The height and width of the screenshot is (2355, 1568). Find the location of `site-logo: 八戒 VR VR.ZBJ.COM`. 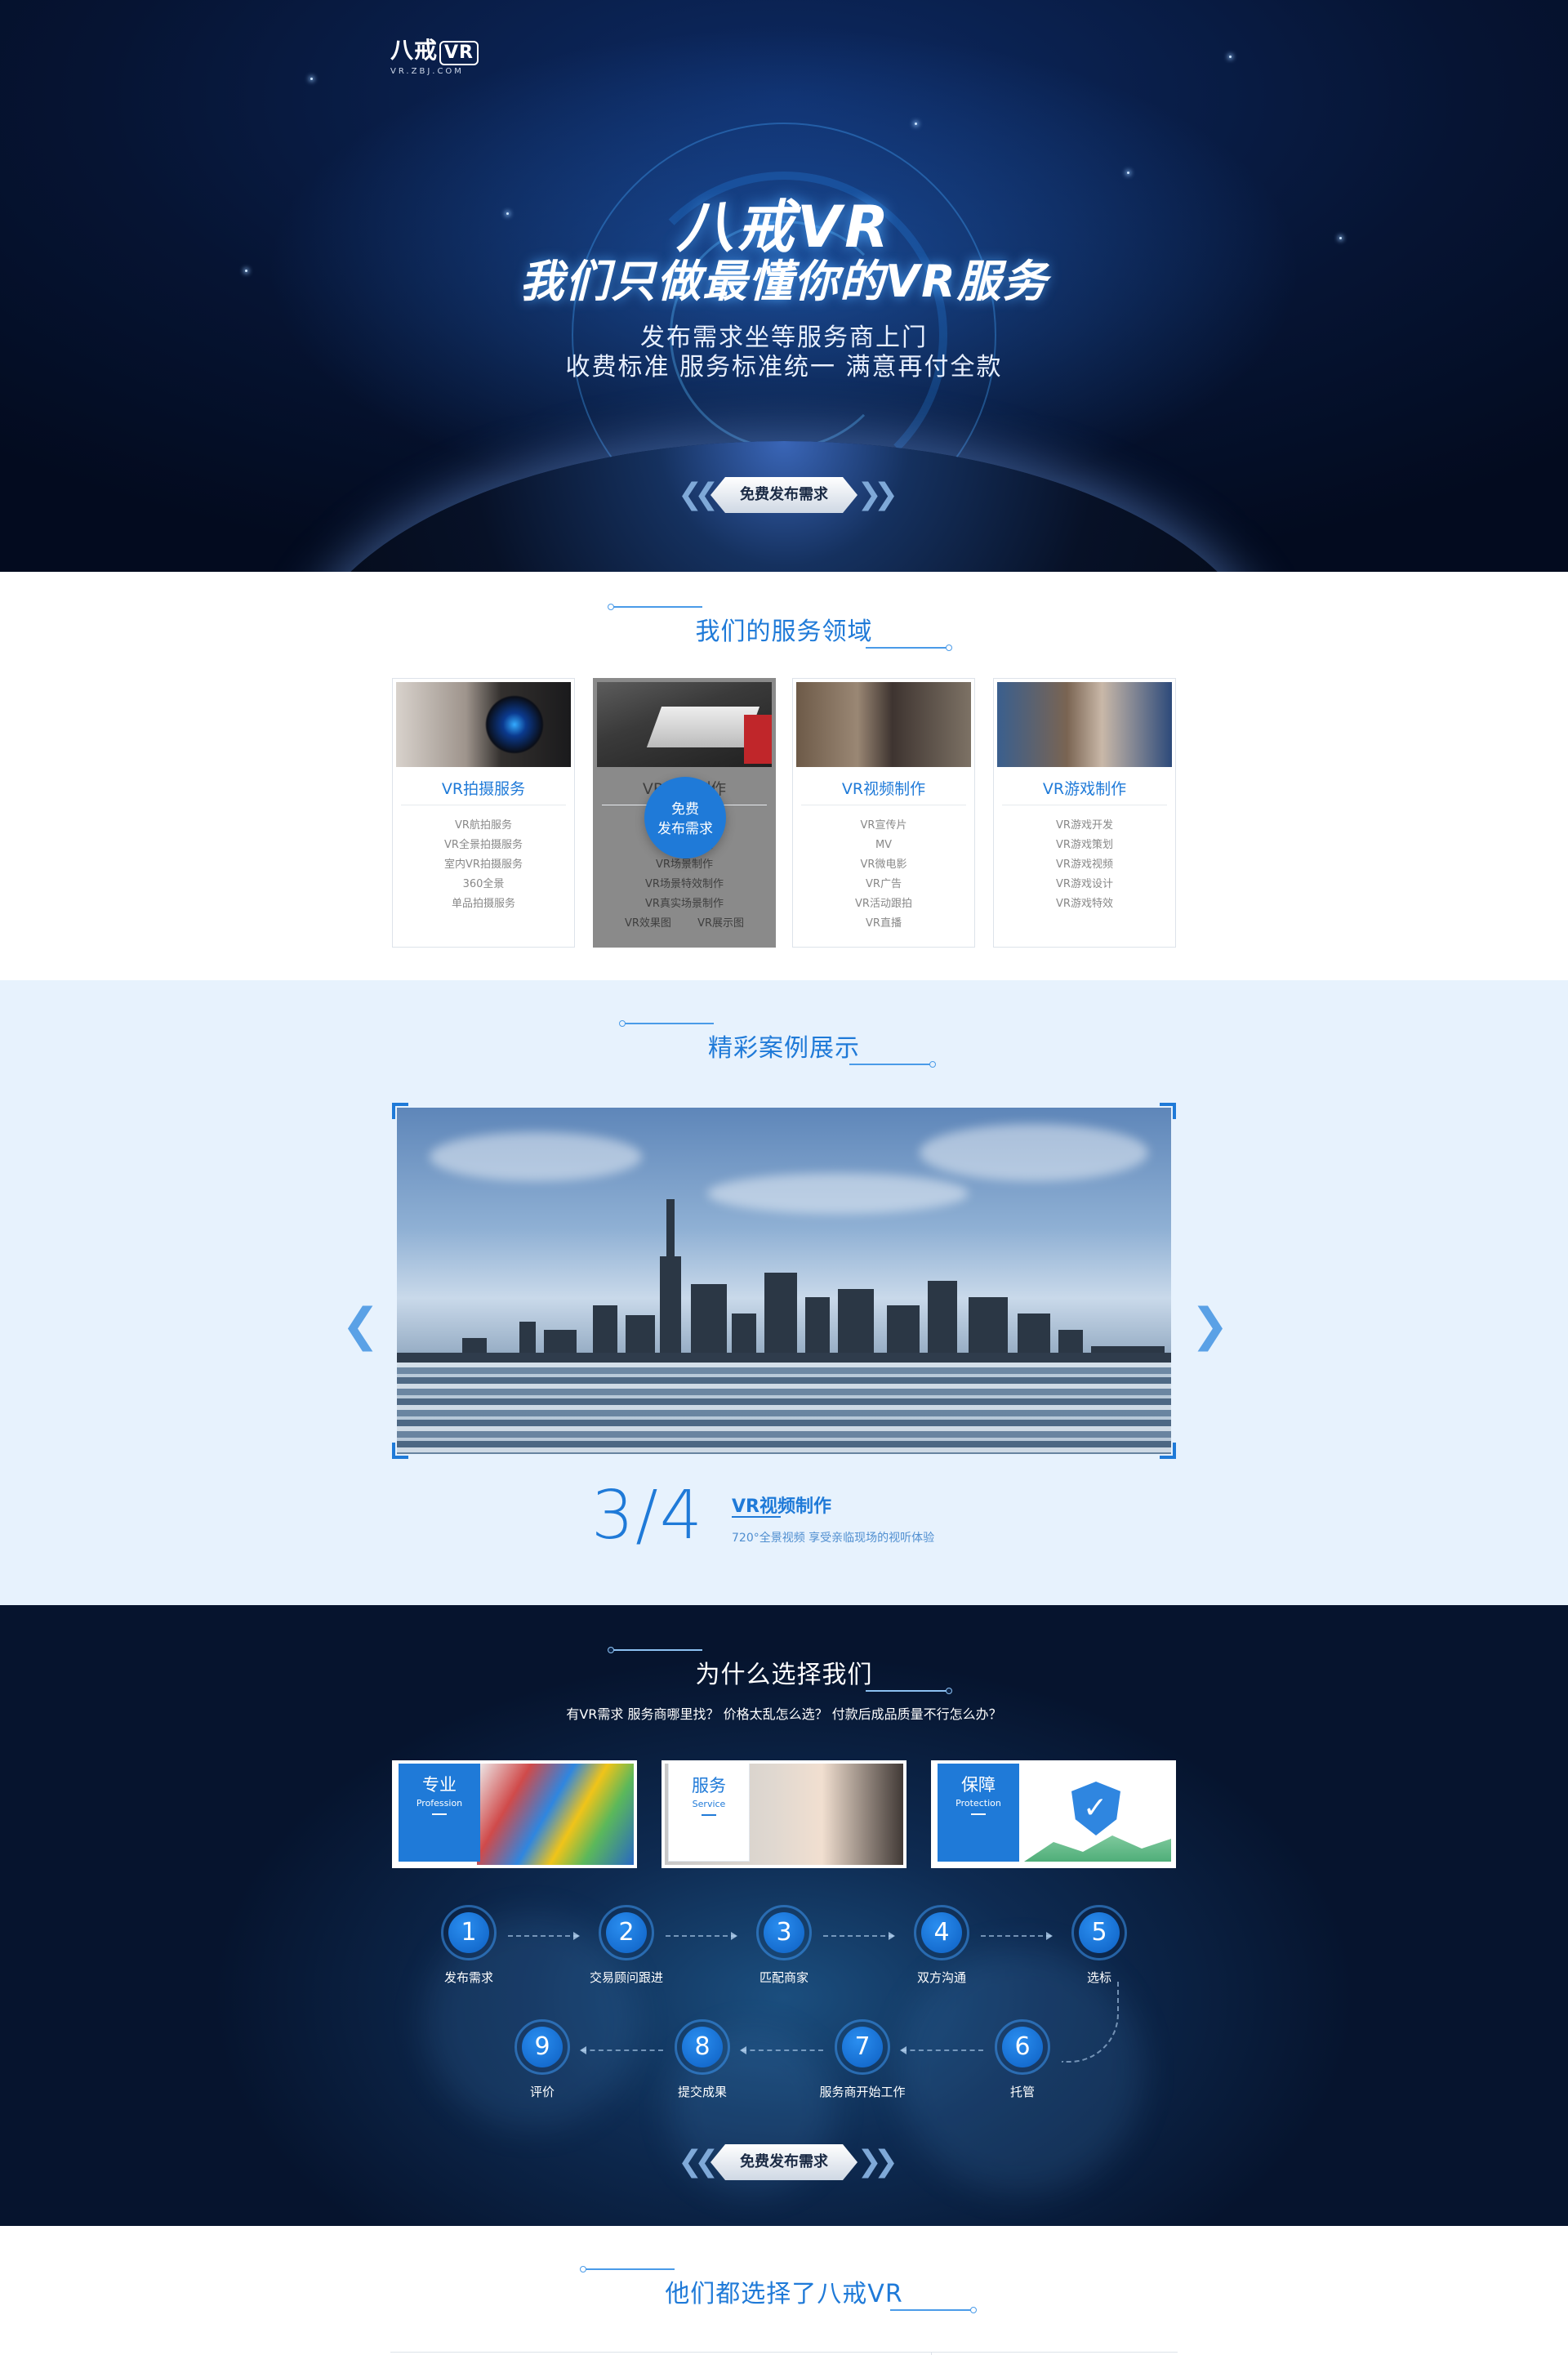

site-logo: 八戒 VR VR.ZBJ.COM is located at coordinates (434, 54).